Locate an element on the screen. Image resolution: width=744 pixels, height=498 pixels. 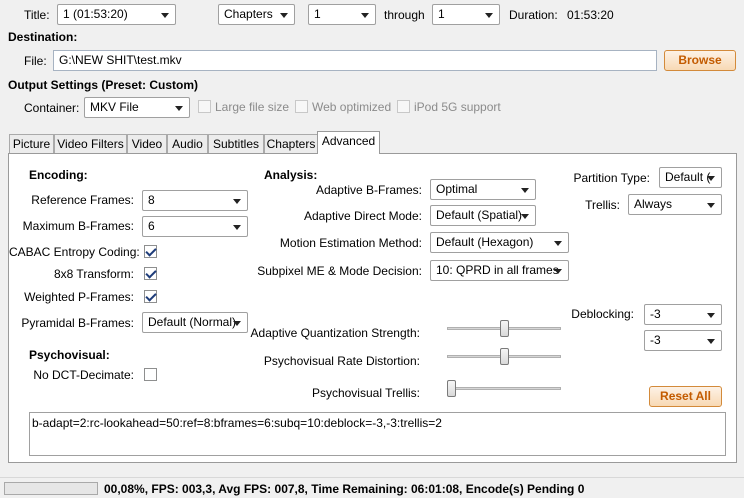
motion-estimation-select: Default (Hexagon) is located at coordinates (499, 242).